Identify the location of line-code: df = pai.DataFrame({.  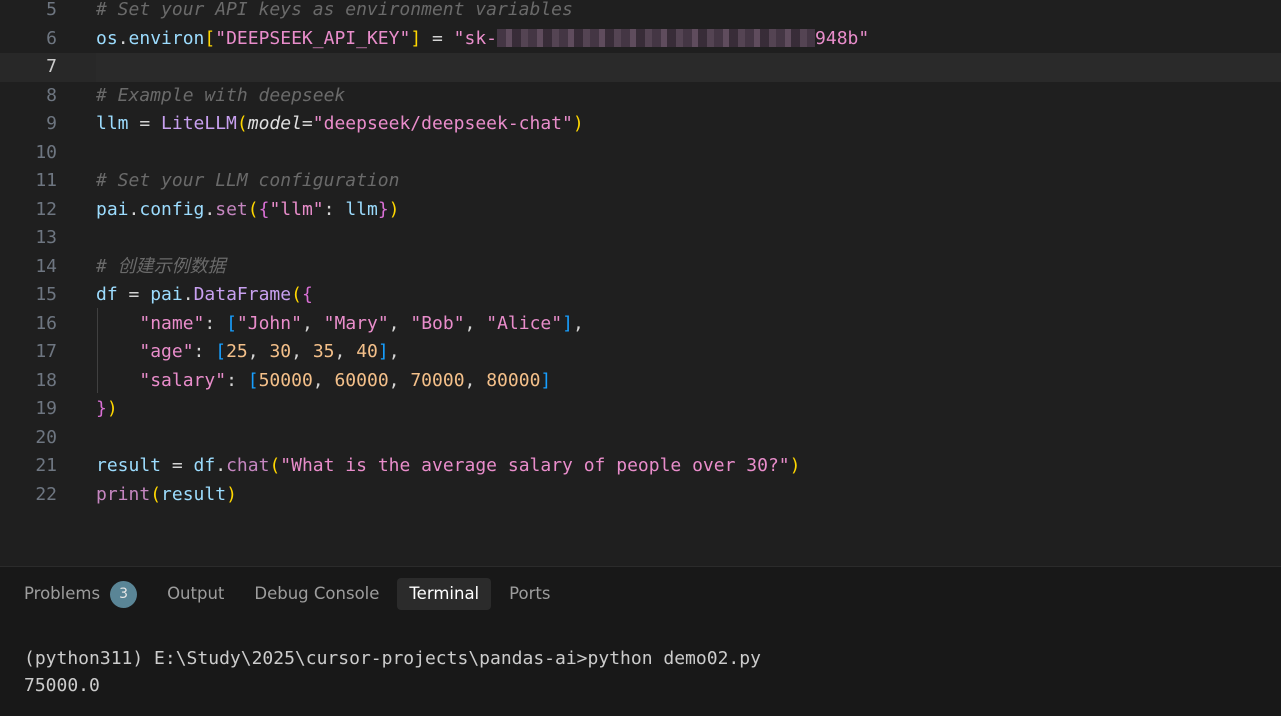
(204, 295).